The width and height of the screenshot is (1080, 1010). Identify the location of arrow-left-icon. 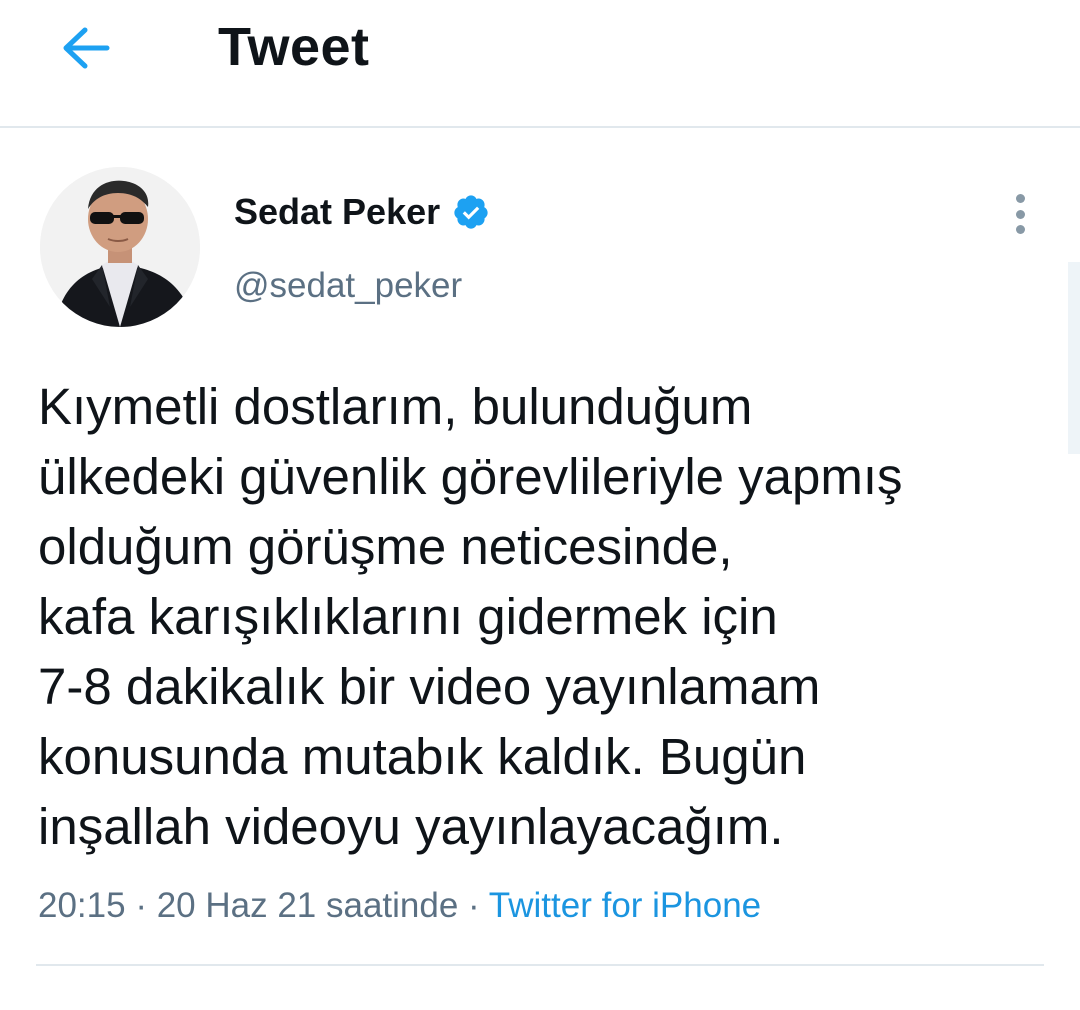
(86, 48).